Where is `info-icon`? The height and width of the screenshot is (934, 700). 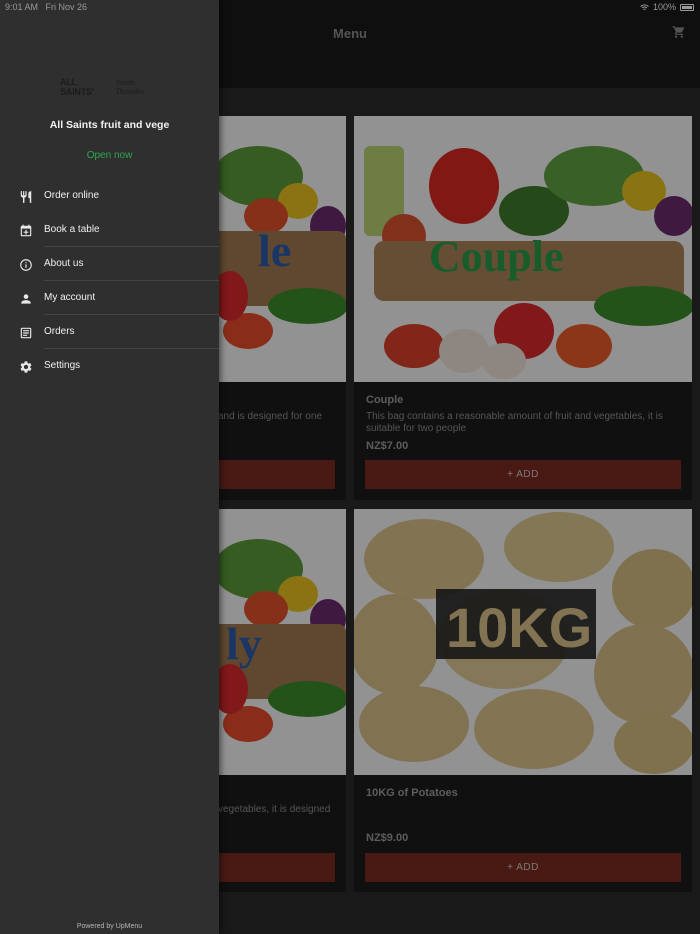 info-icon is located at coordinates (26, 265).